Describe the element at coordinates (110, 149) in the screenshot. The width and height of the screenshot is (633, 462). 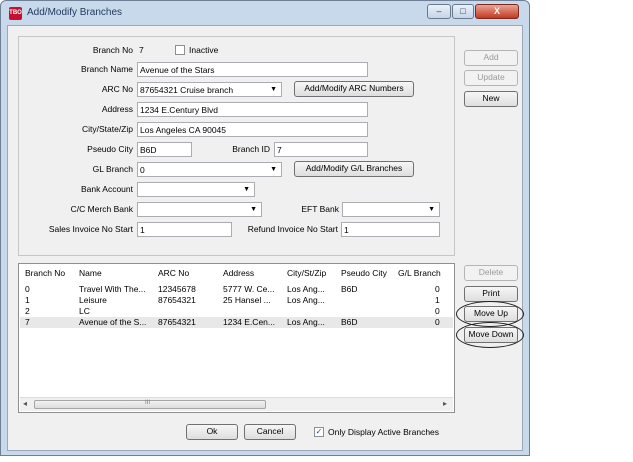
I see `pseudo-city-label: Pseudo City` at that location.